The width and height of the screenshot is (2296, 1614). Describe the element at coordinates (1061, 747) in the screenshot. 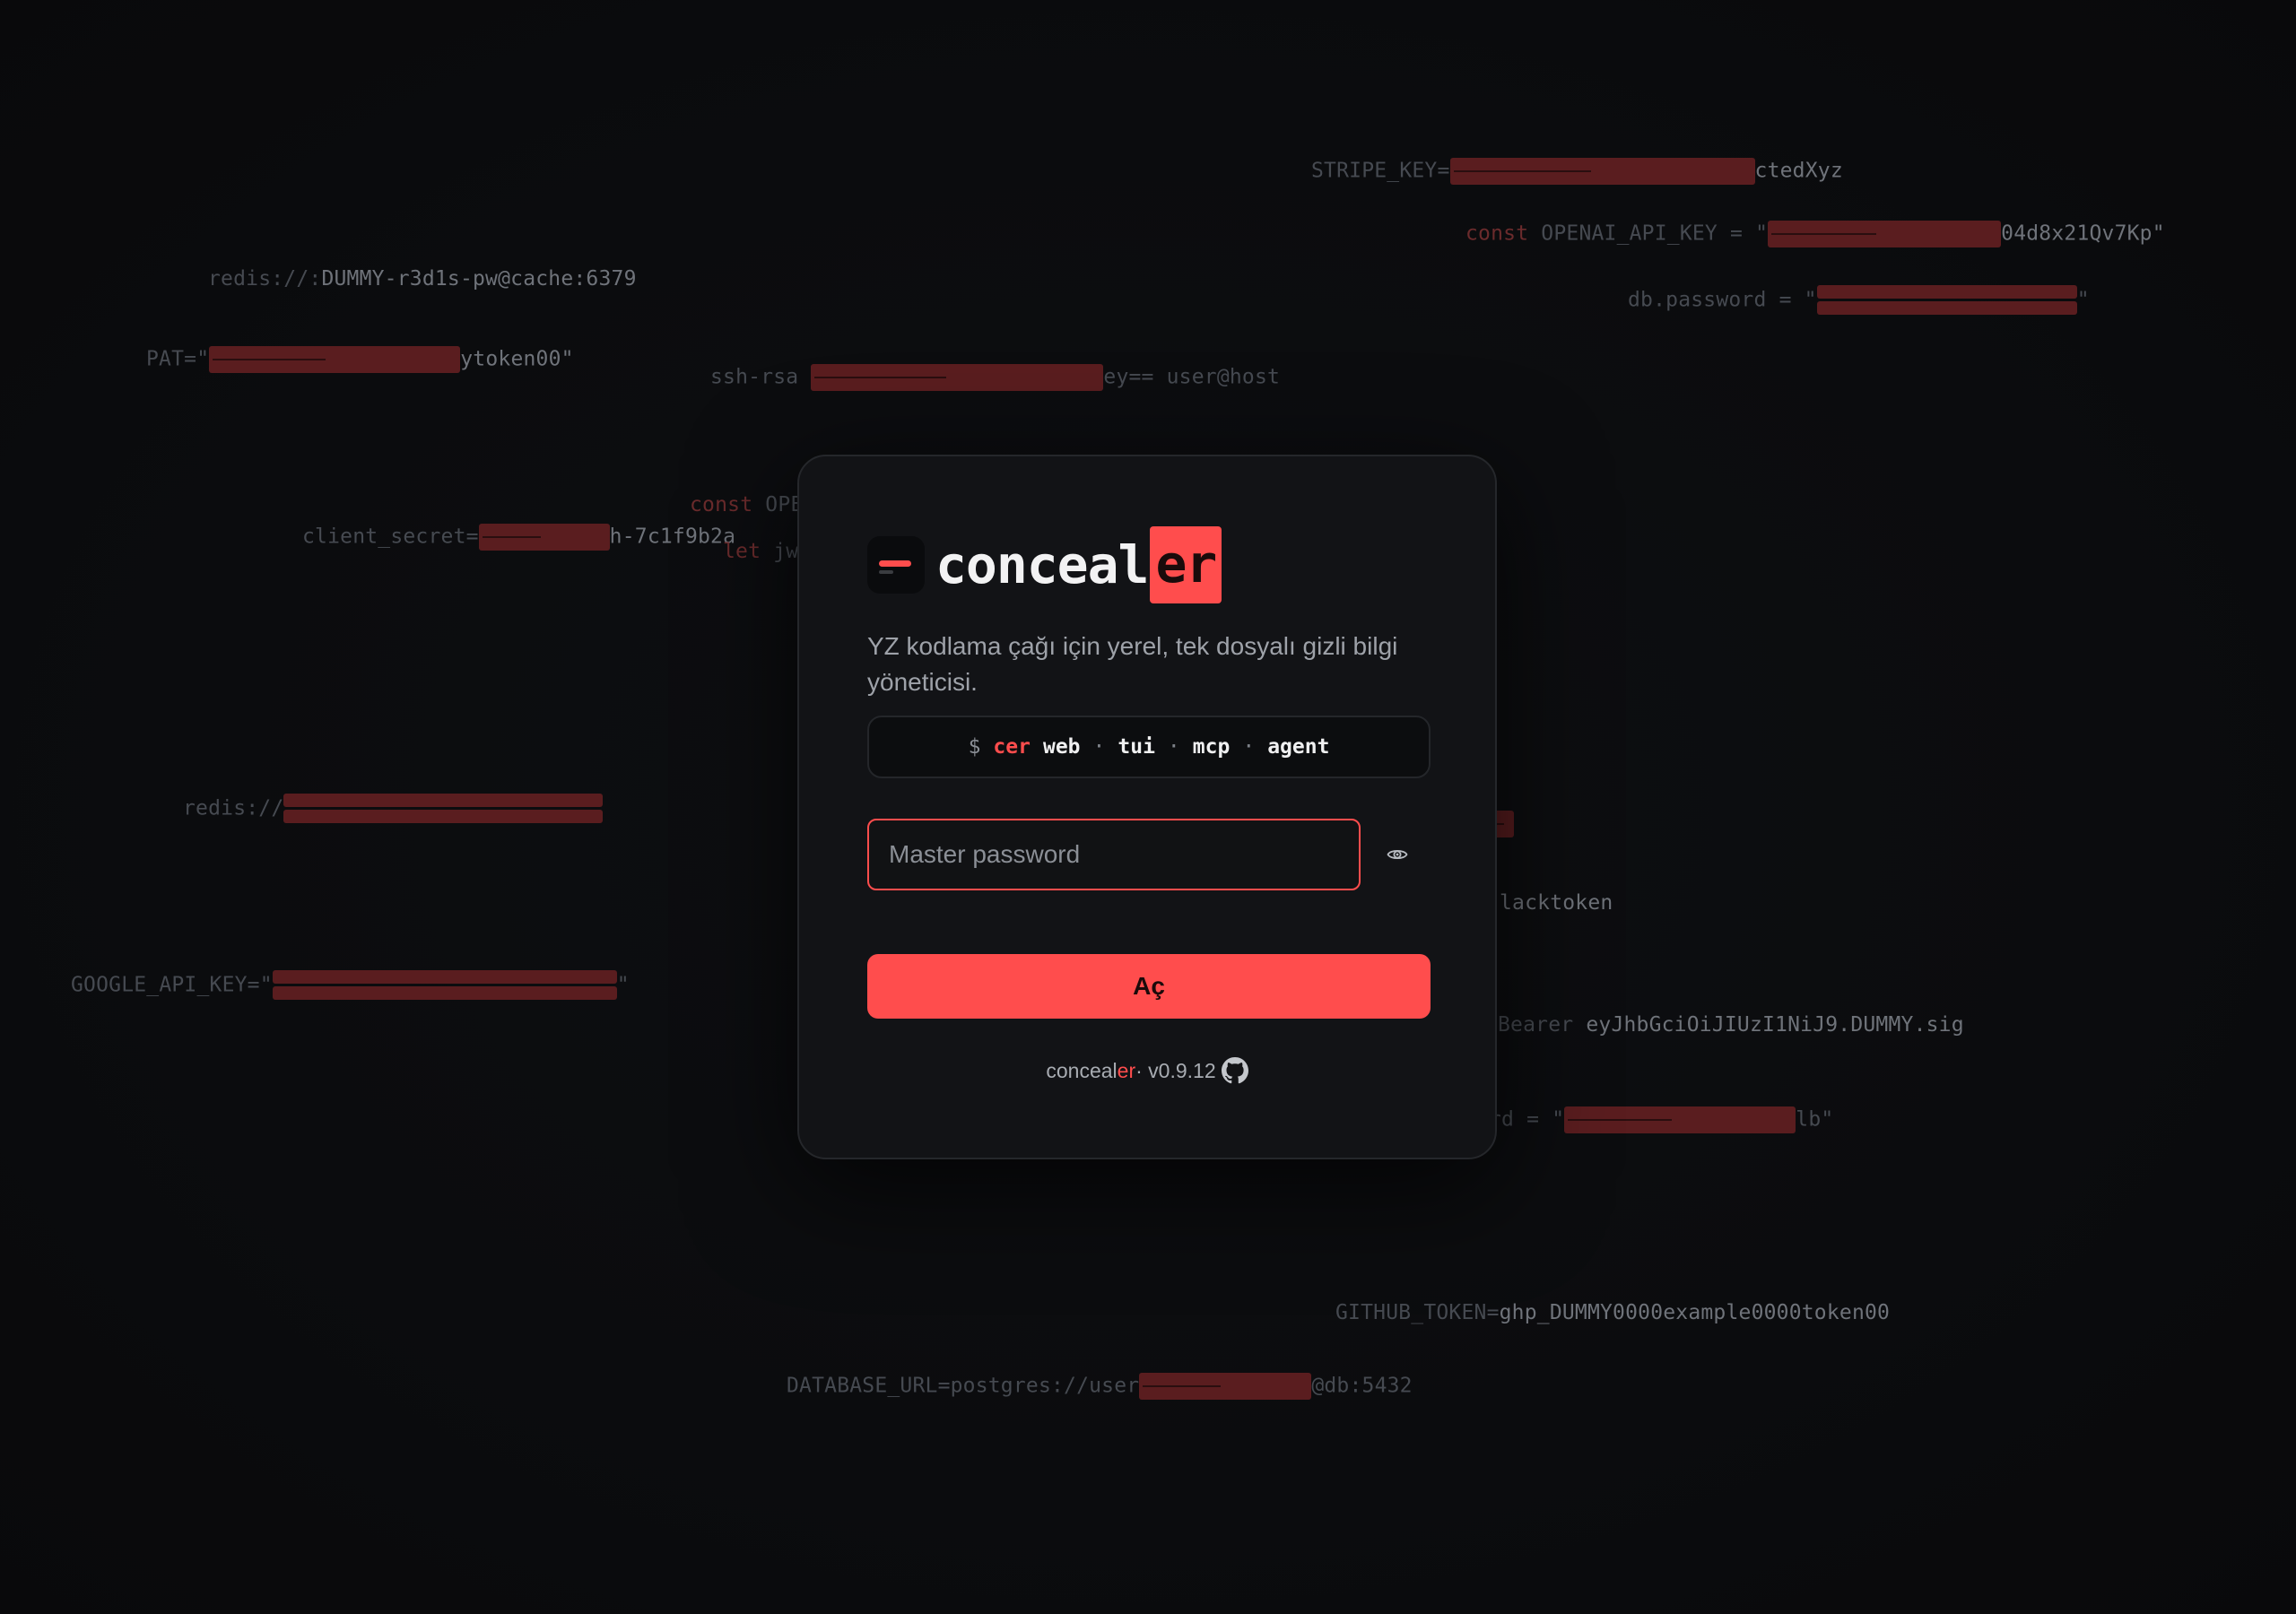

I see `subcommand-web: web` at that location.